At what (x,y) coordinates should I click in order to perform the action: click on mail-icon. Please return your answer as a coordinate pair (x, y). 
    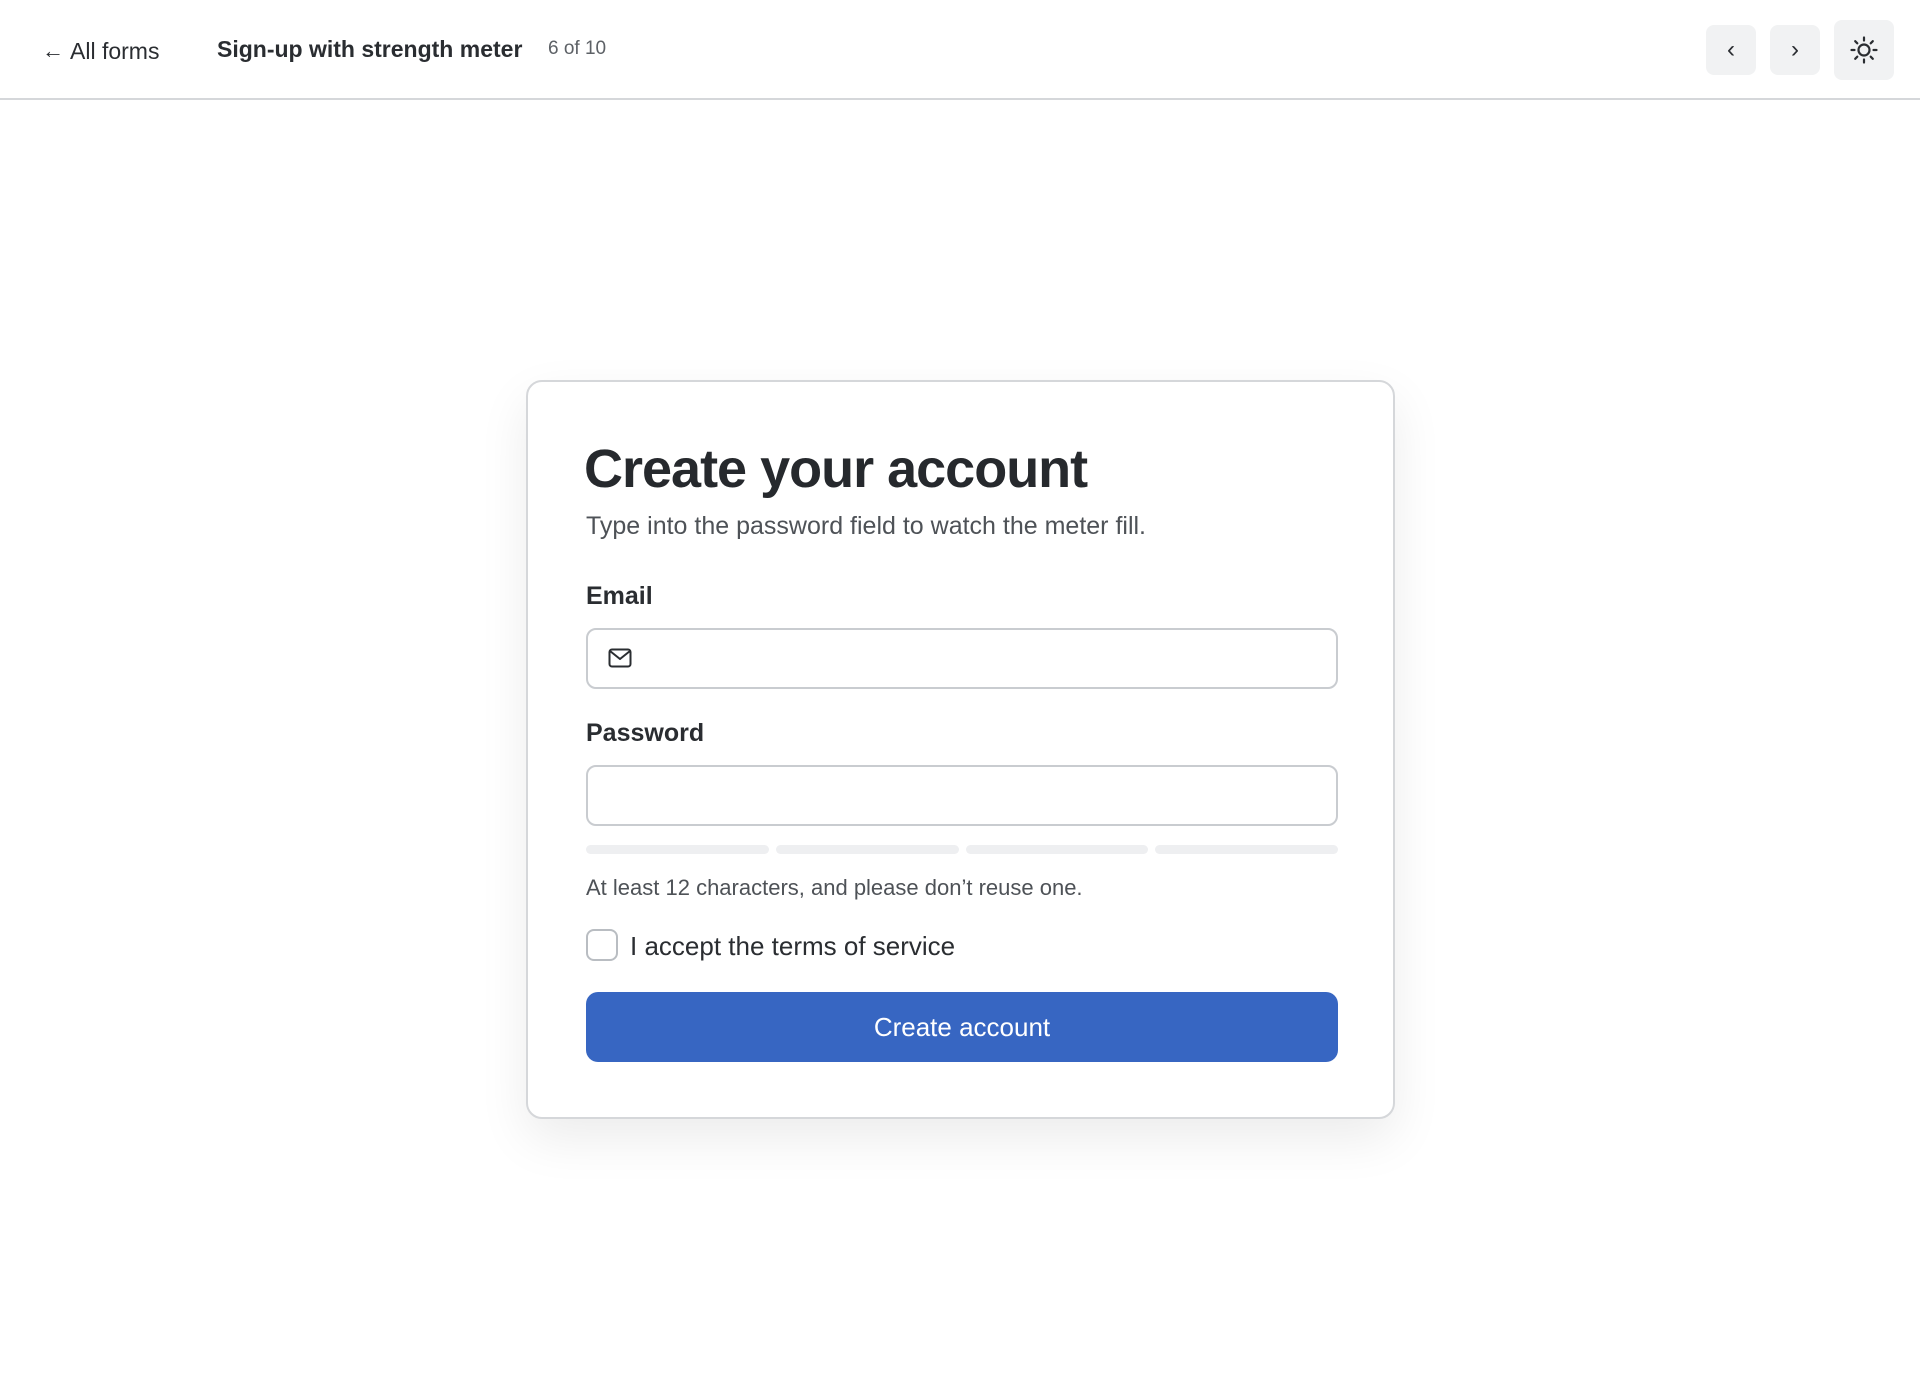
    Looking at the image, I should click on (620, 658).